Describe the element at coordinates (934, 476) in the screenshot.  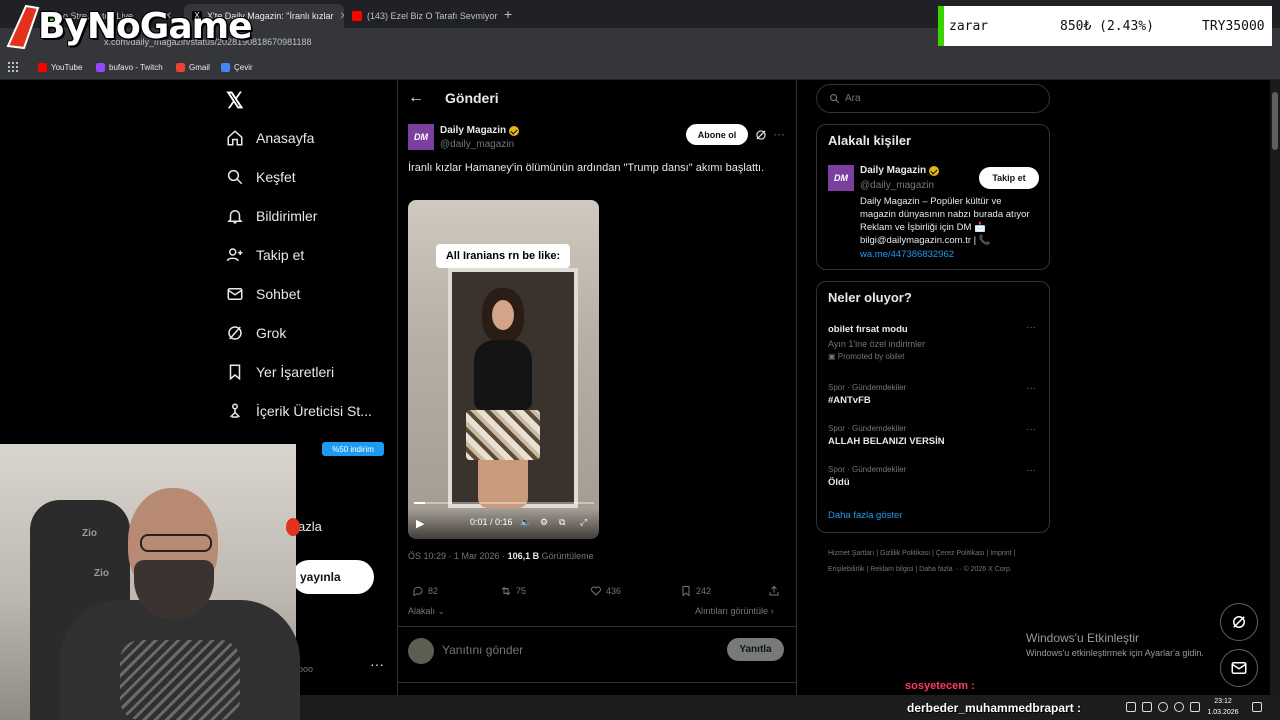
I see `trend-item: Spor · Gündemdekiler Öldü ···` at that location.